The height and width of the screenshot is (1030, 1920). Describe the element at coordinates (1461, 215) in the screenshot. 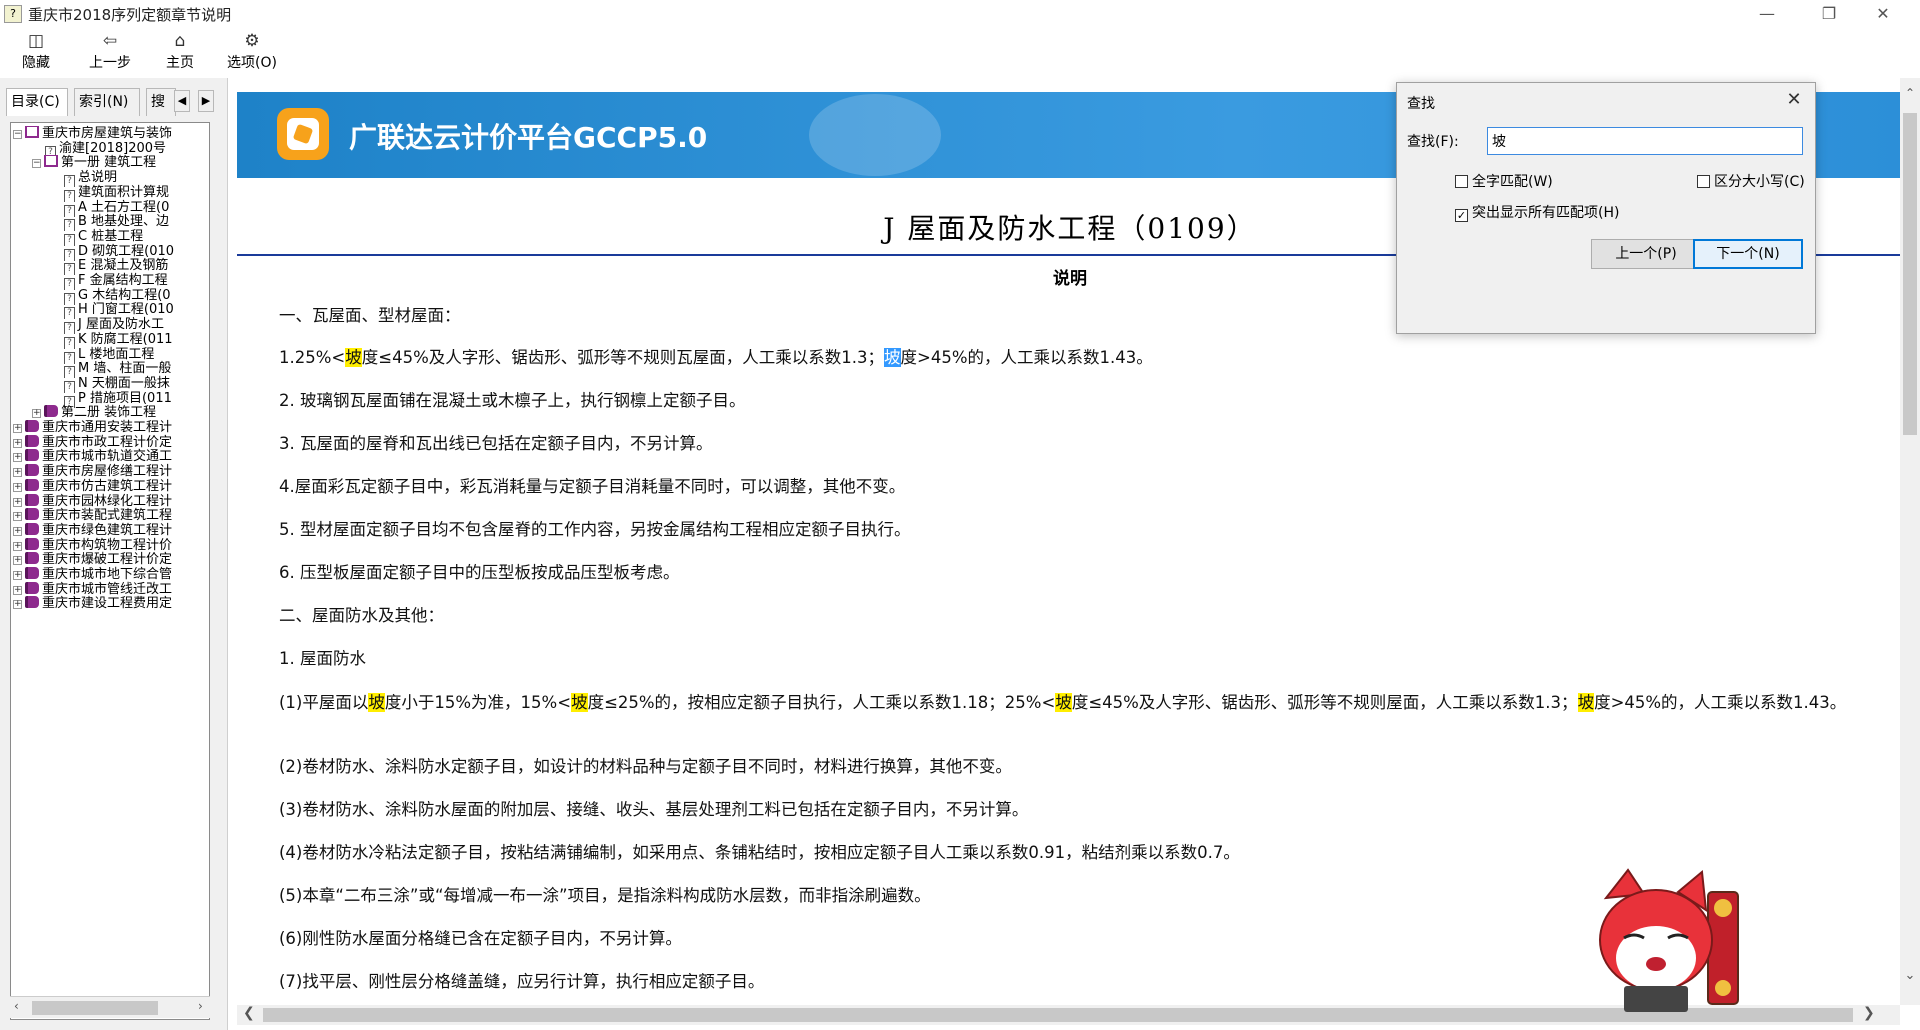

I see `checkbox-box: ✓` at that location.